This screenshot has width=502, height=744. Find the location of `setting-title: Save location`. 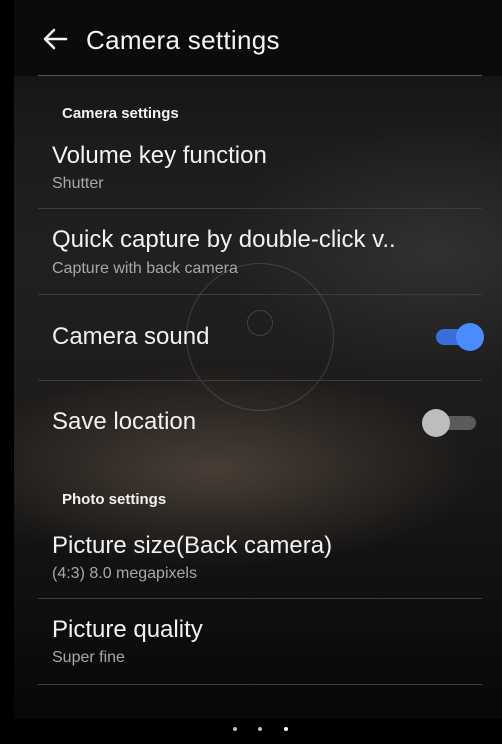

setting-title: Save location is located at coordinates (124, 421).